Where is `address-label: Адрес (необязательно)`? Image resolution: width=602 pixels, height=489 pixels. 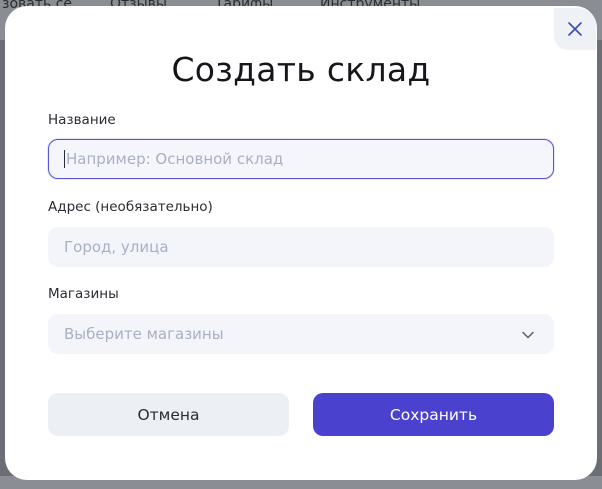
address-label: Адрес (необязательно) is located at coordinates (130, 207).